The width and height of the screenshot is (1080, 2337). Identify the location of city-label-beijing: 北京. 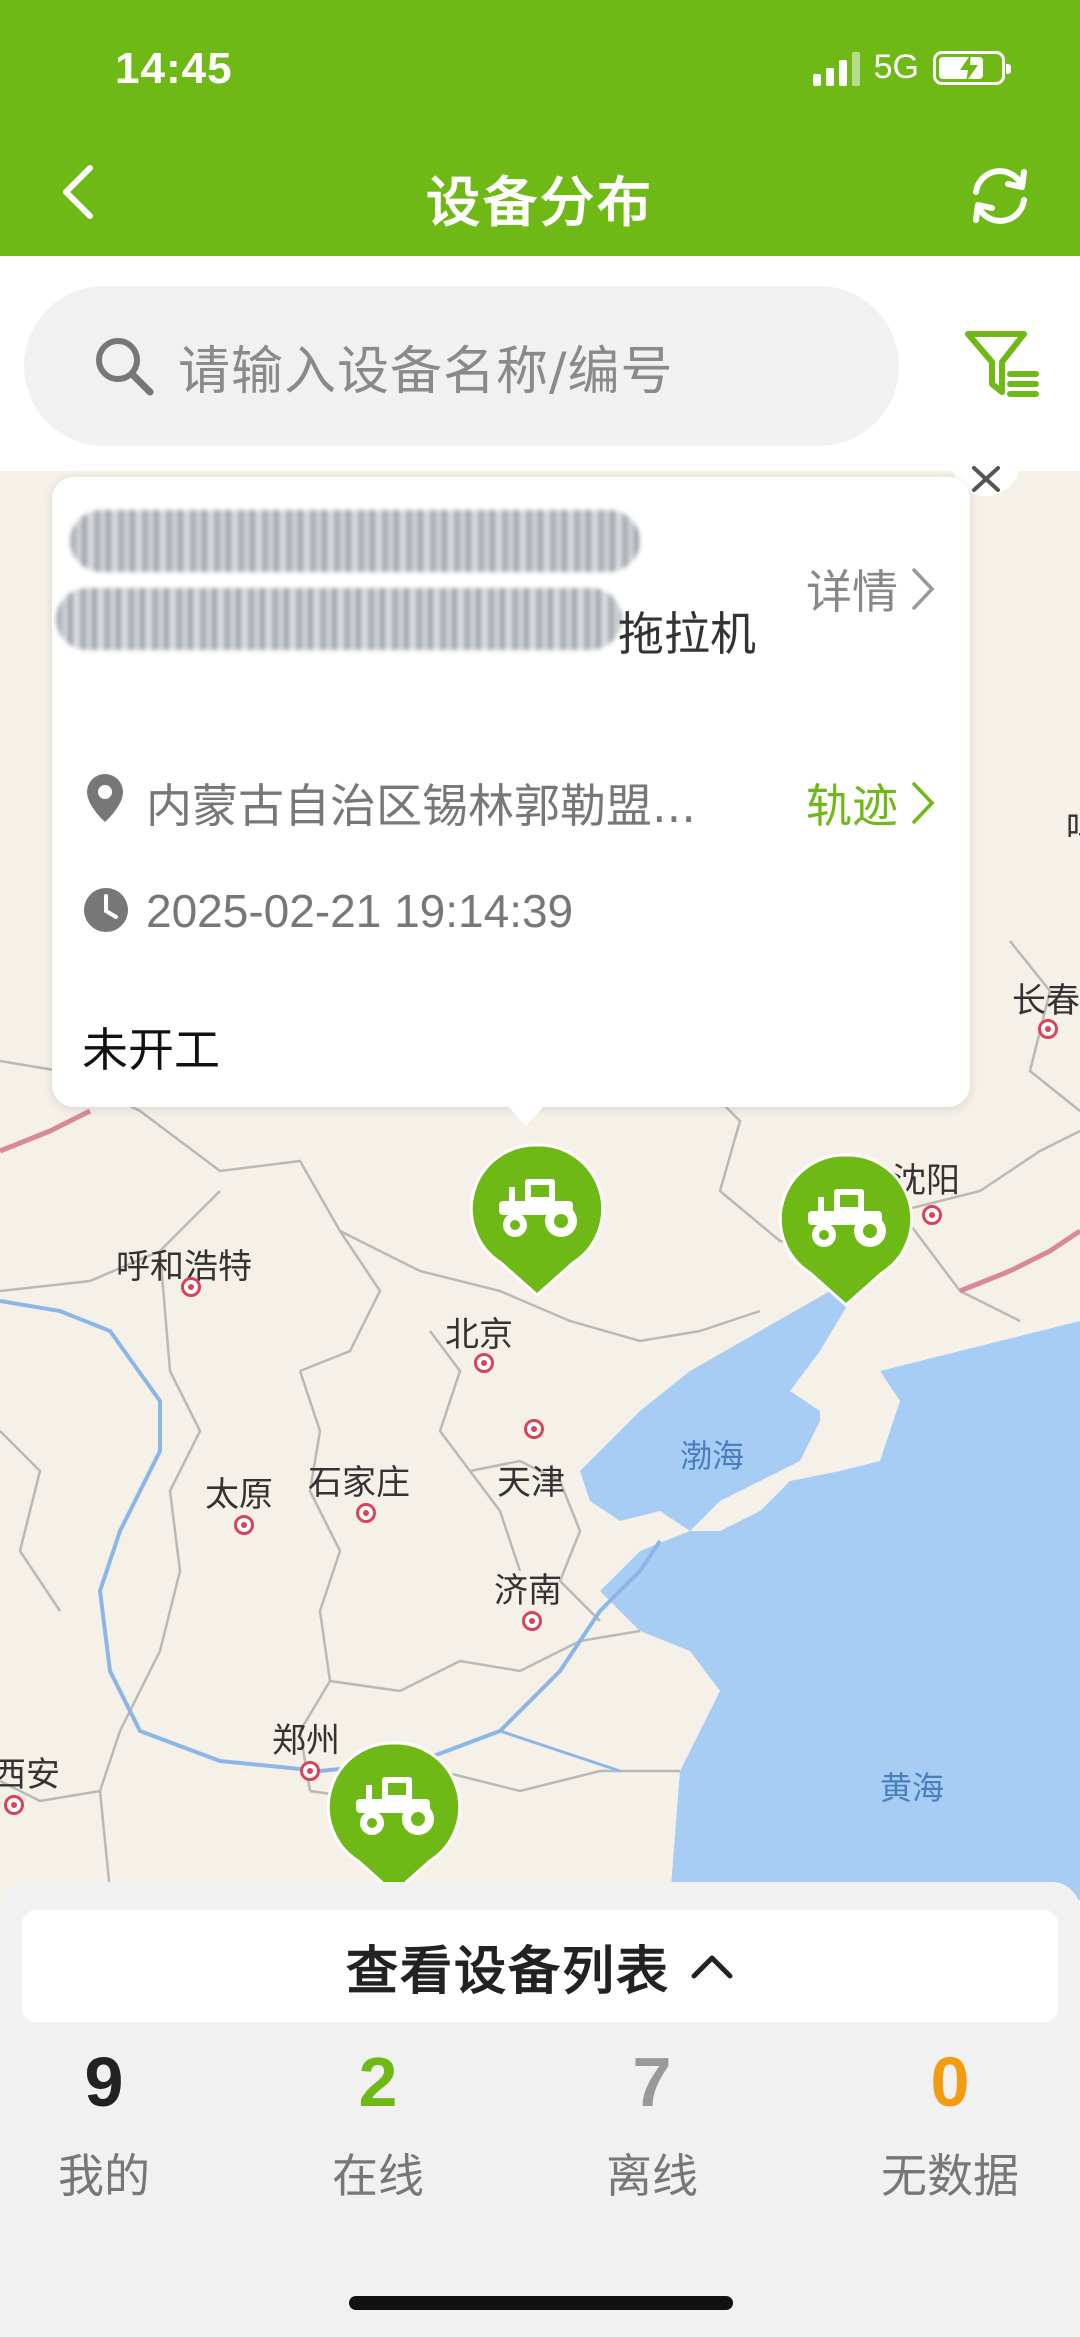
(479, 1335).